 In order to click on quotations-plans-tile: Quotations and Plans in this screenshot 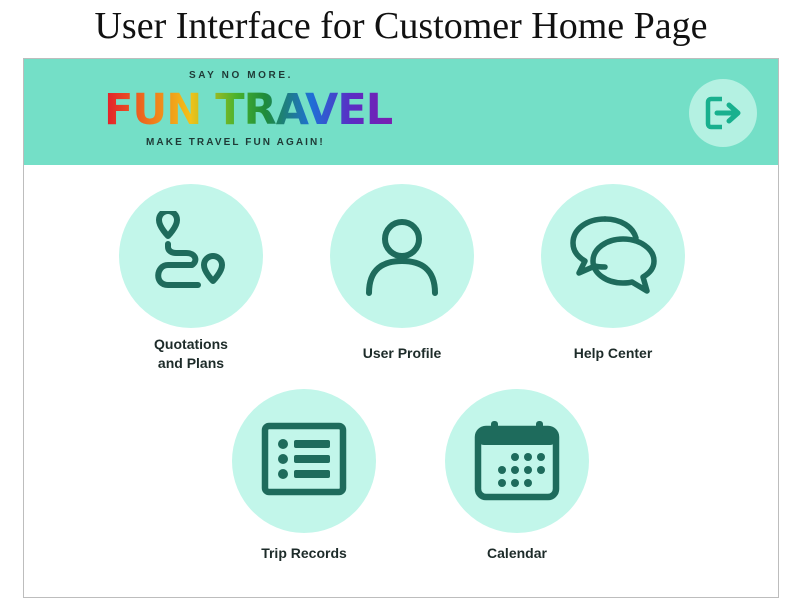, I will do `click(191, 278)`.